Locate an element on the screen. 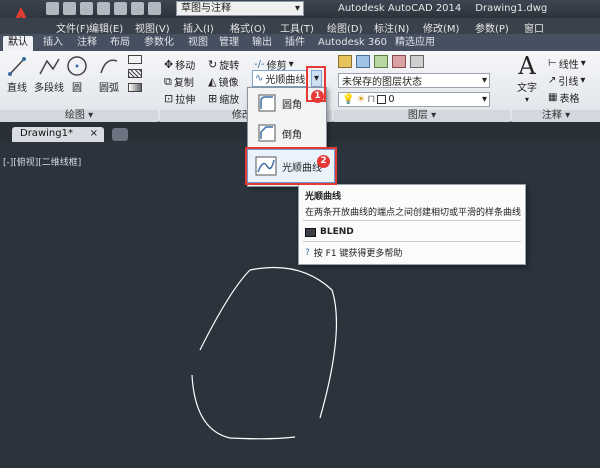  layer-tools-row is located at coordinates (381, 61).